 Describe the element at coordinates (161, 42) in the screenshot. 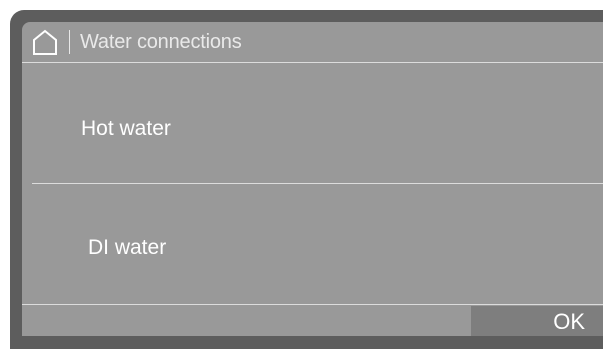

I see `page-title: Water connections` at that location.